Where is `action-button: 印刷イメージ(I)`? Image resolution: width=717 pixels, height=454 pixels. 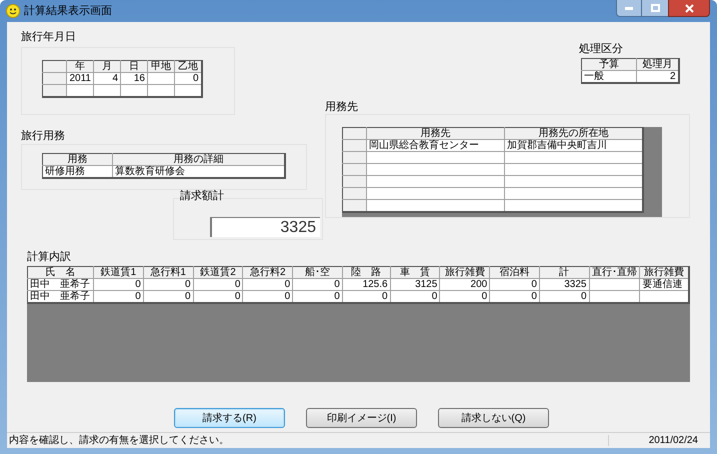 action-button: 印刷イメージ(I) is located at coordinates (361, 418).